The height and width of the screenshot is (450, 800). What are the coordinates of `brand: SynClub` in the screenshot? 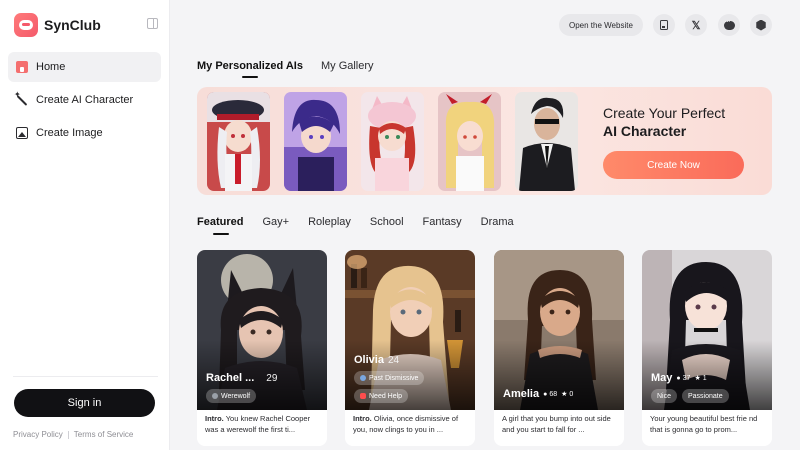 It's located at (57, 25).